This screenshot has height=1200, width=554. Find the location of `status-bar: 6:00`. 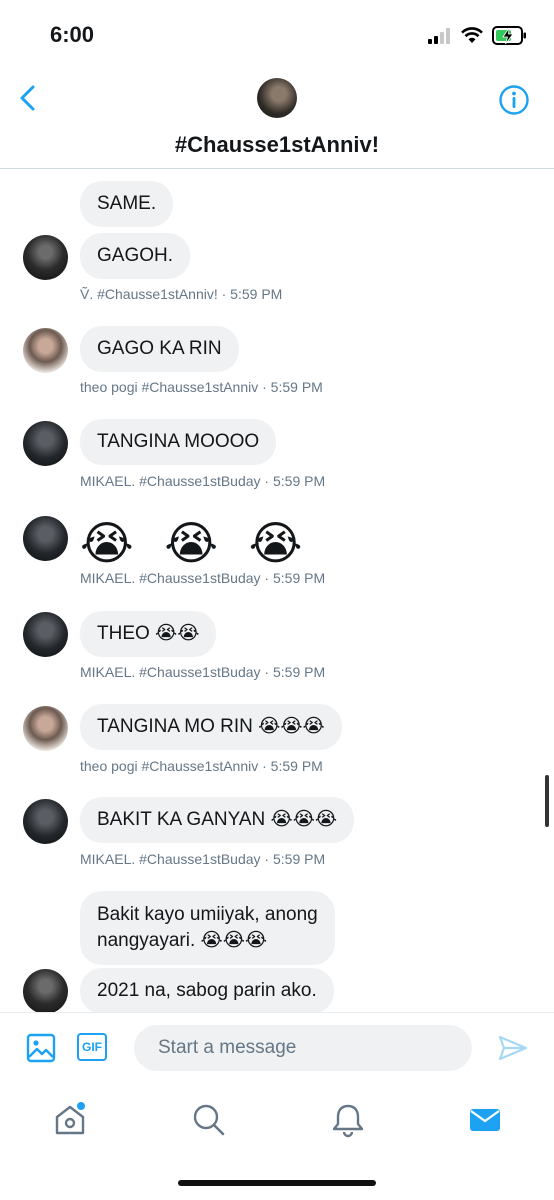

status-bar: 6:00 is located at coordinates (277, 35).